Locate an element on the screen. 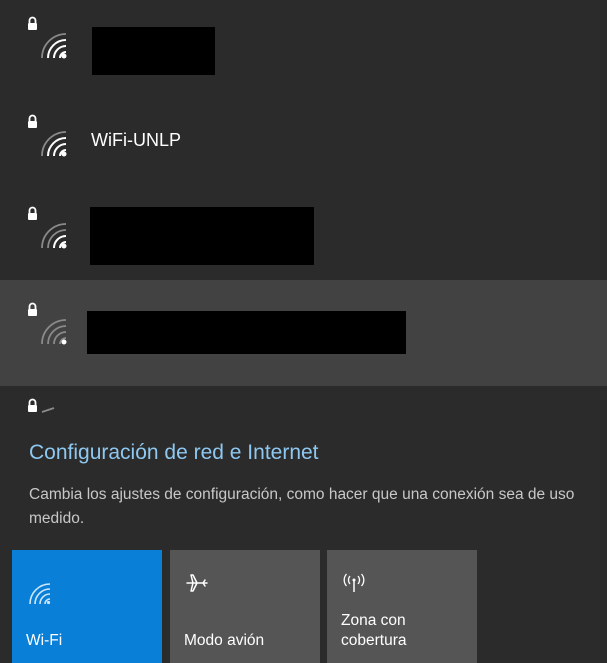  hotspot-icon is located at coordinates (354, 583).